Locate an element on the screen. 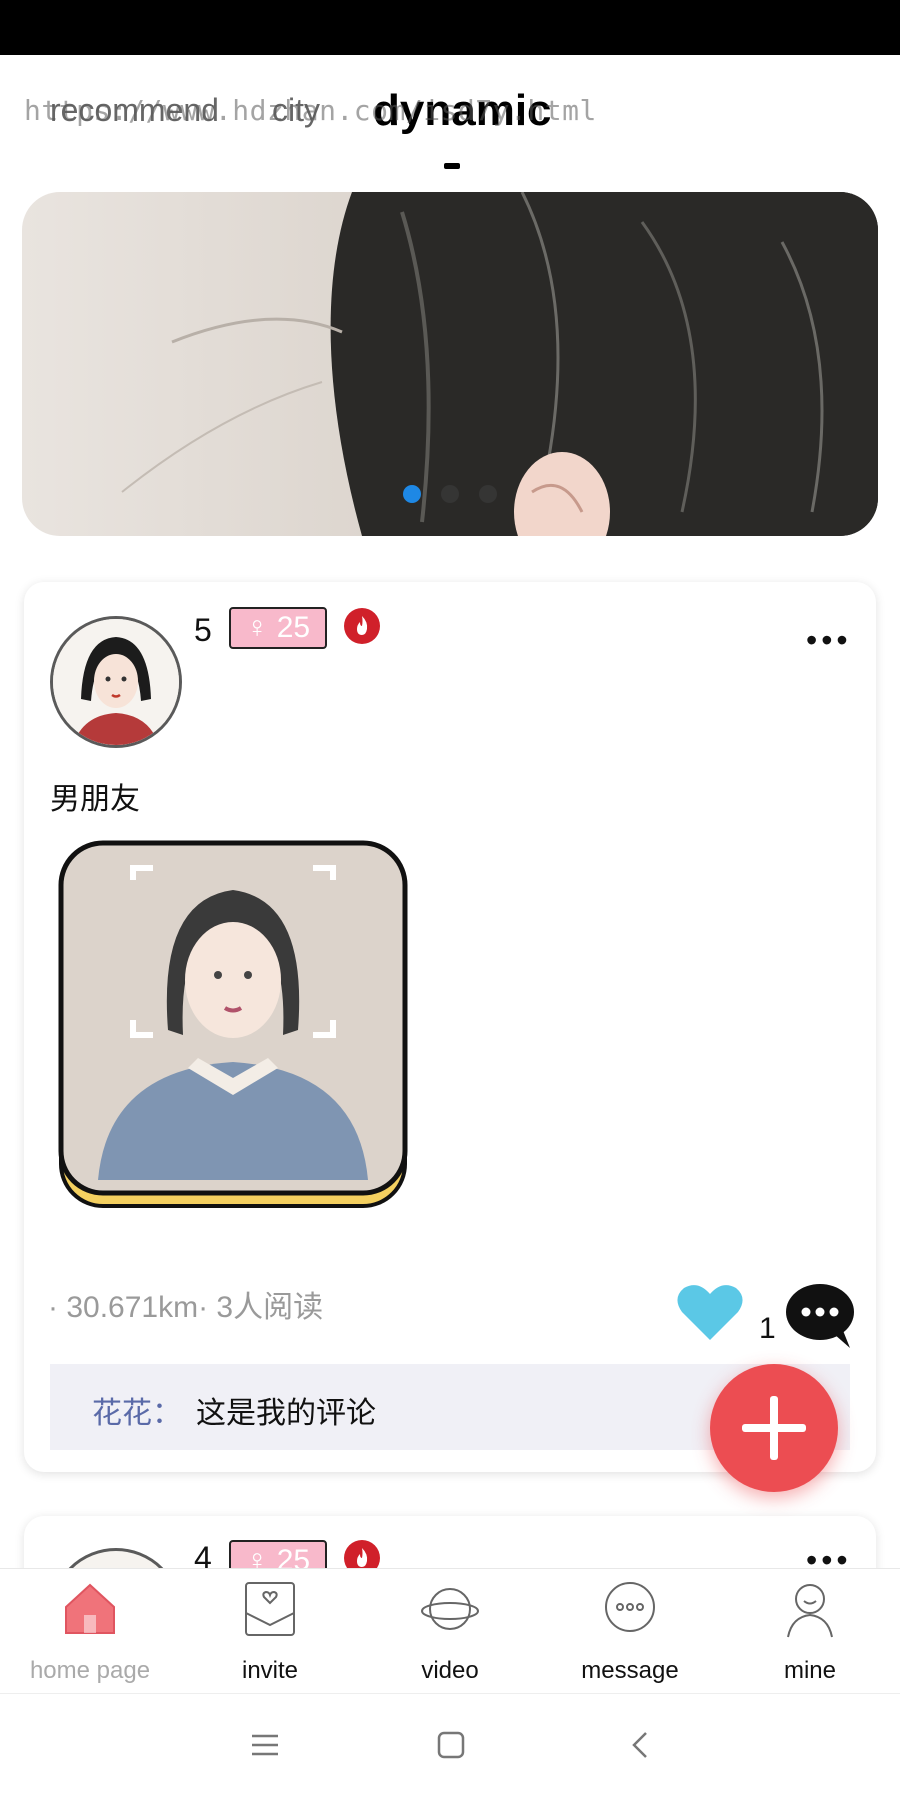  status-bar is located at coordinates (450, 27).